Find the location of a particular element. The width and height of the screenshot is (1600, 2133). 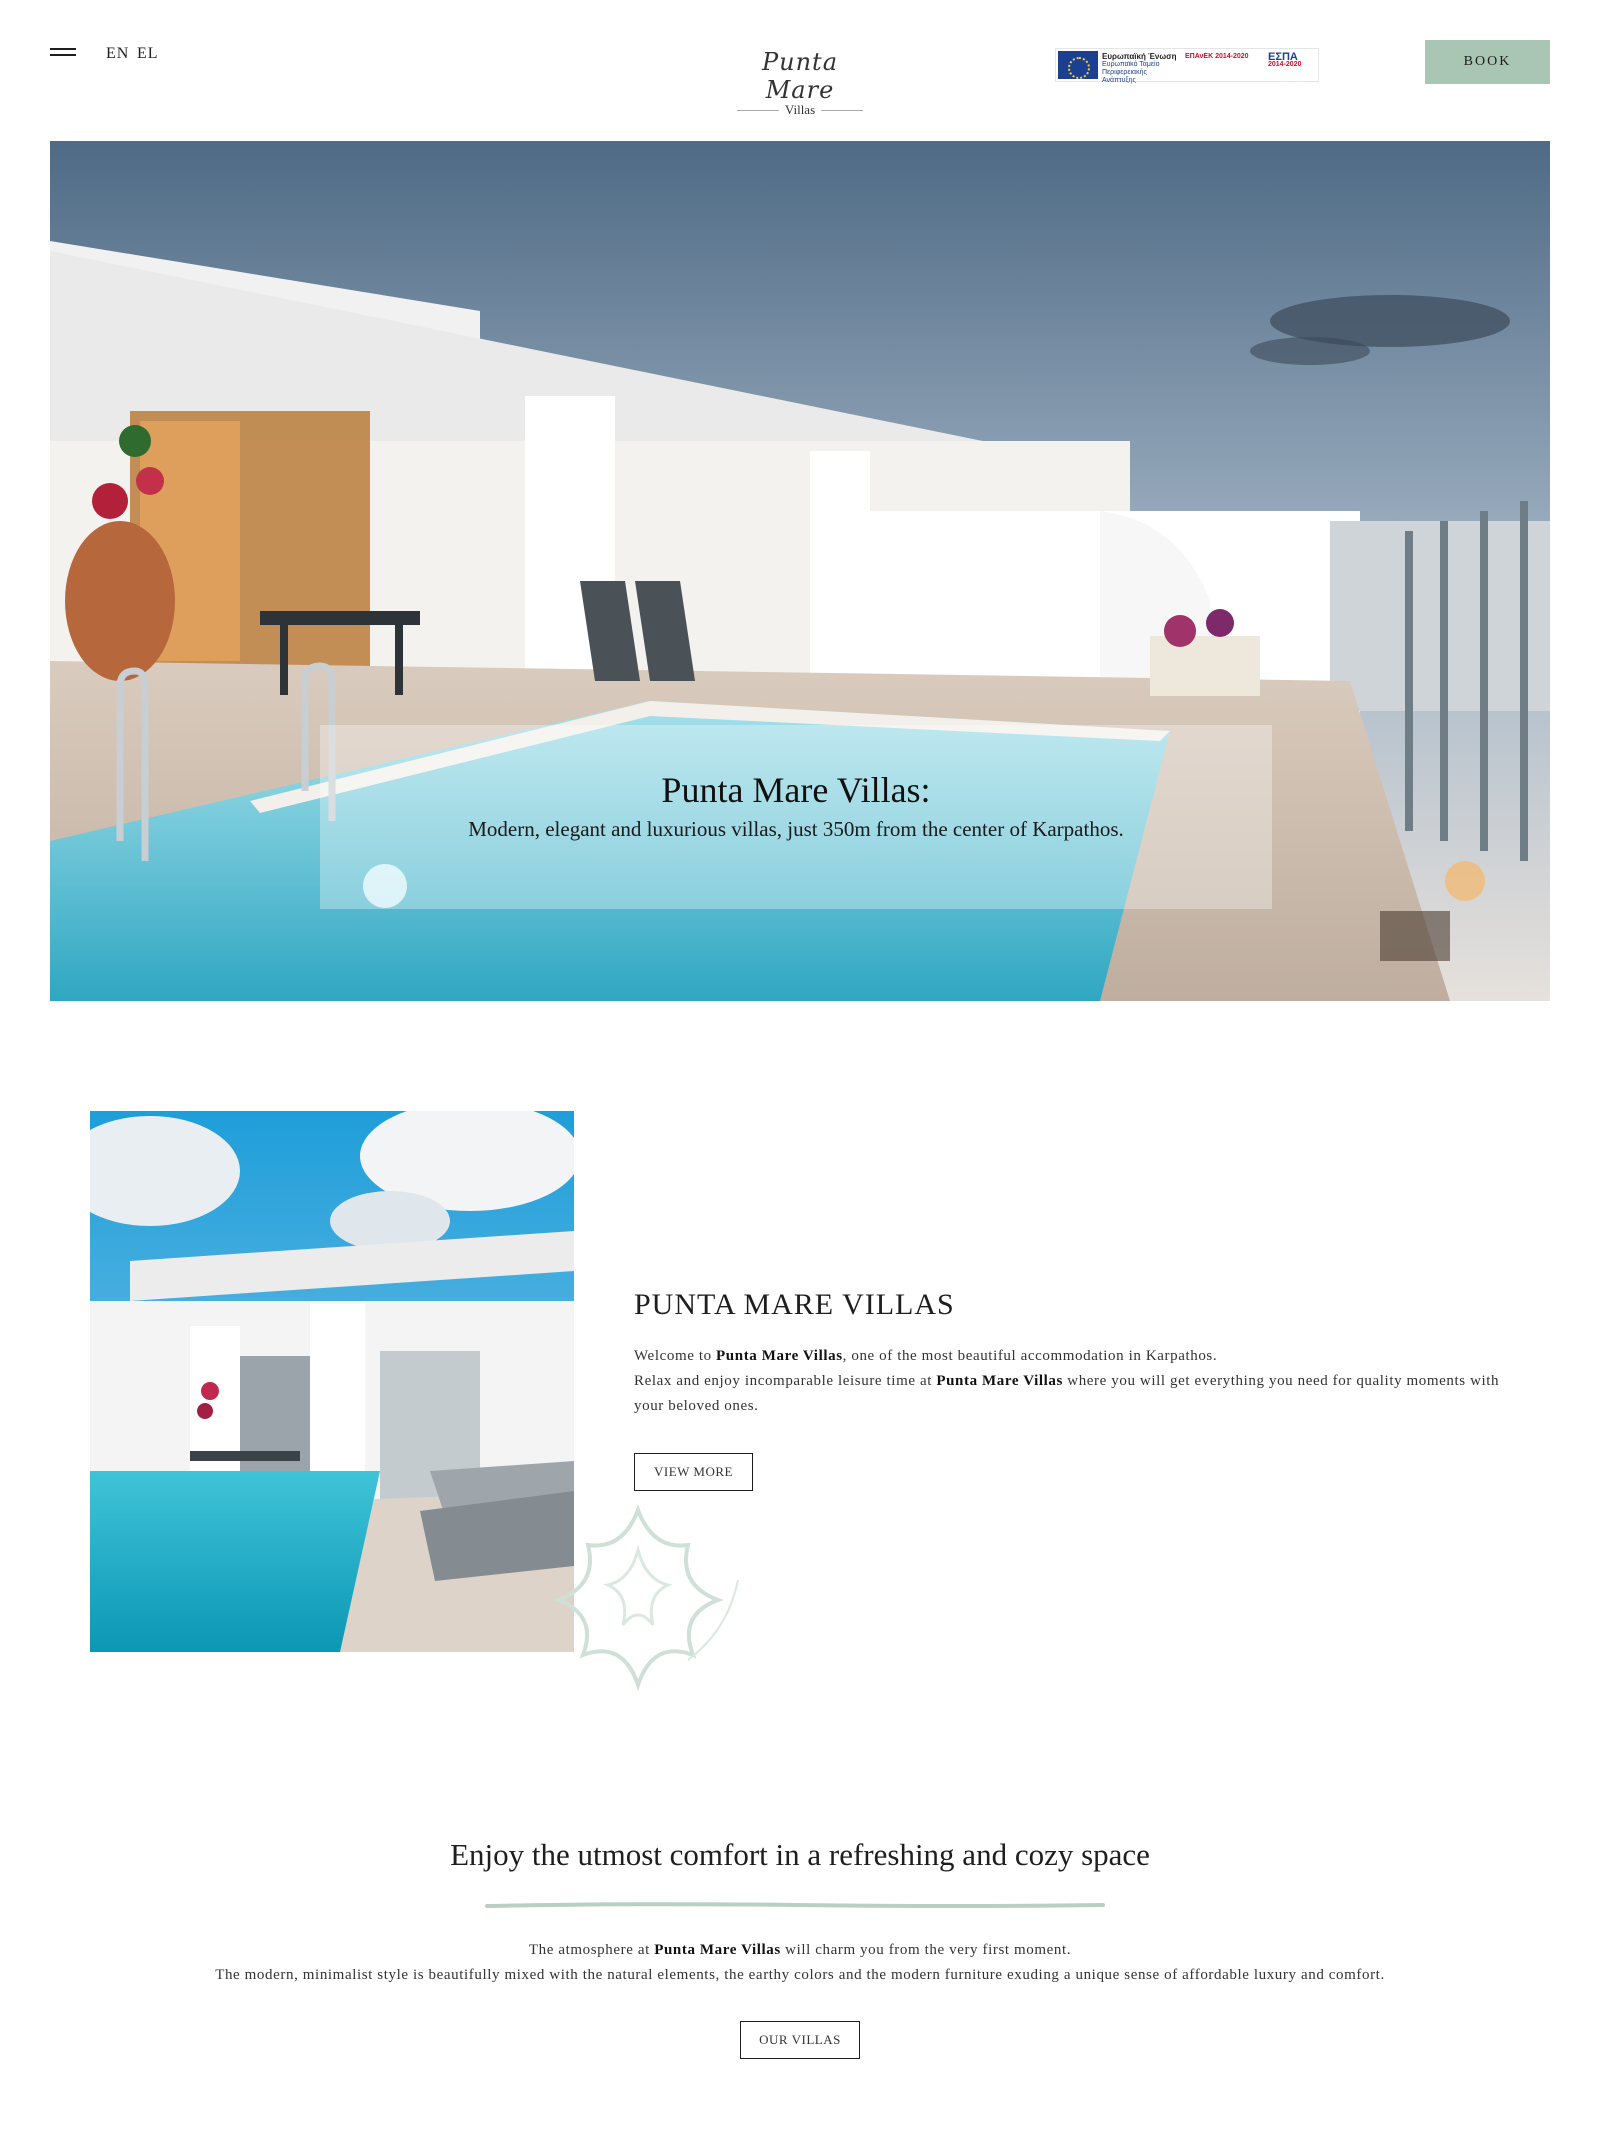

hamburger-menu-icon is located at coordinates (63, 53).